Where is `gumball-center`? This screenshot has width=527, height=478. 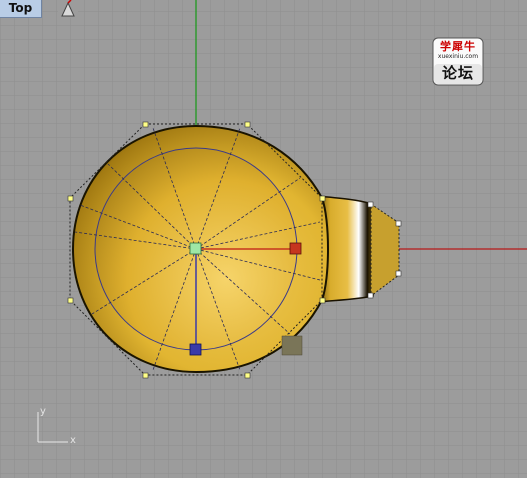
gumball-center is located at coordinates (195, 248).